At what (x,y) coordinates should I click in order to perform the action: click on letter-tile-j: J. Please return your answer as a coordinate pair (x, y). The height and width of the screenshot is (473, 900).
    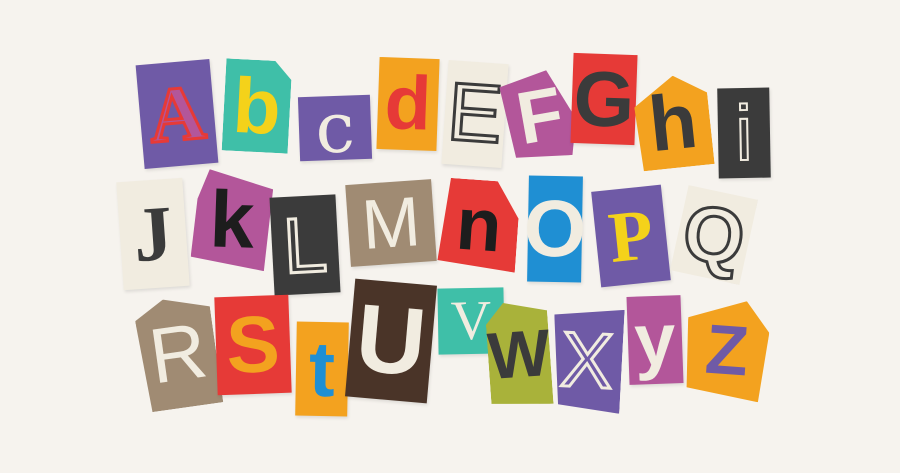
    Looking at the image, I should click on (153, 234).